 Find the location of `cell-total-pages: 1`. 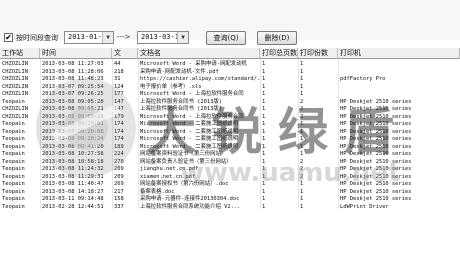

cell-total-pages: 1 is located at coordinates (264, 206).